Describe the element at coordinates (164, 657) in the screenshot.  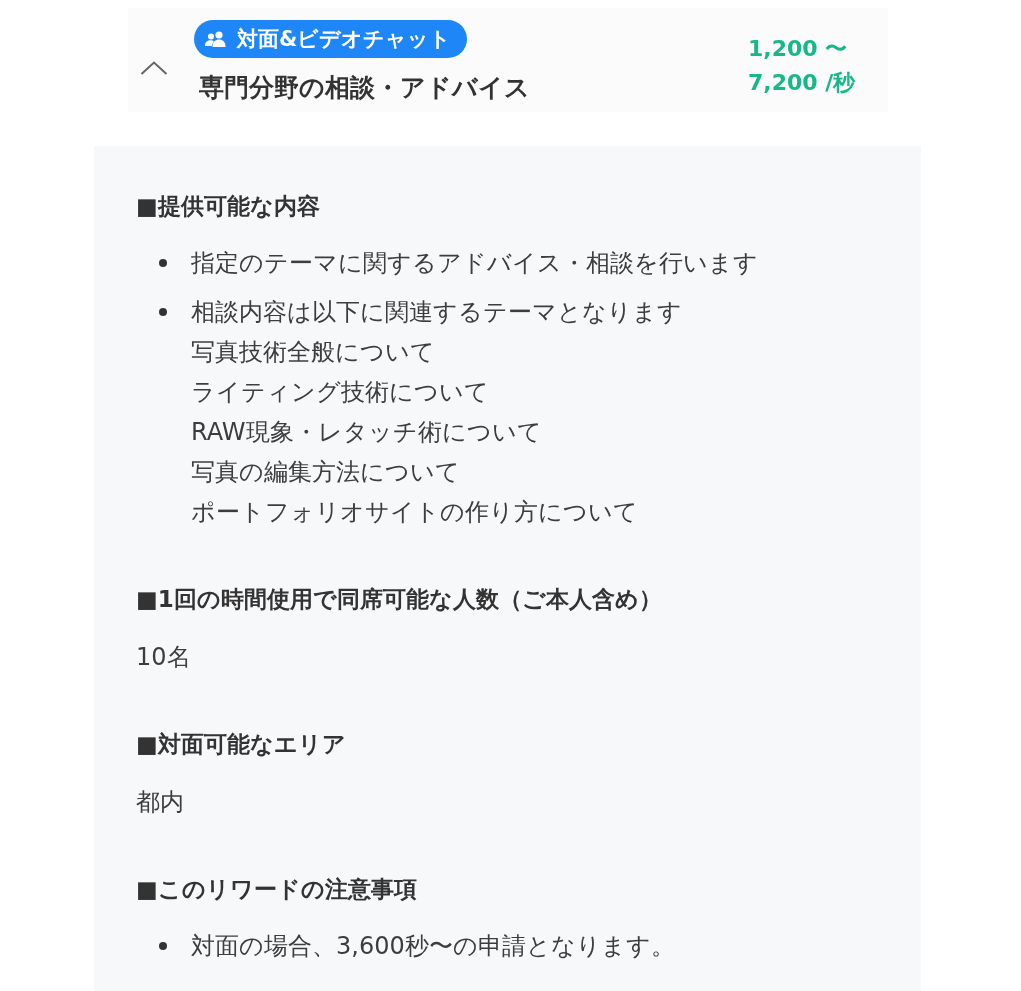
I see `section-value: 10名` at that location.